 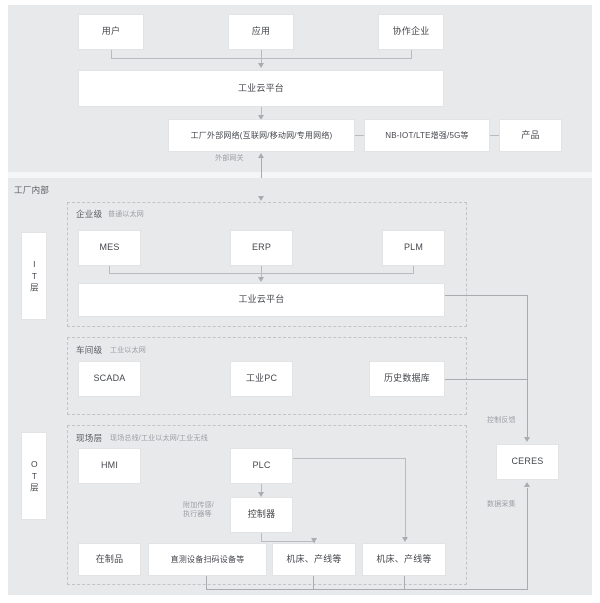 I want to click on node-mes: MES, so click(x=109, y=248).